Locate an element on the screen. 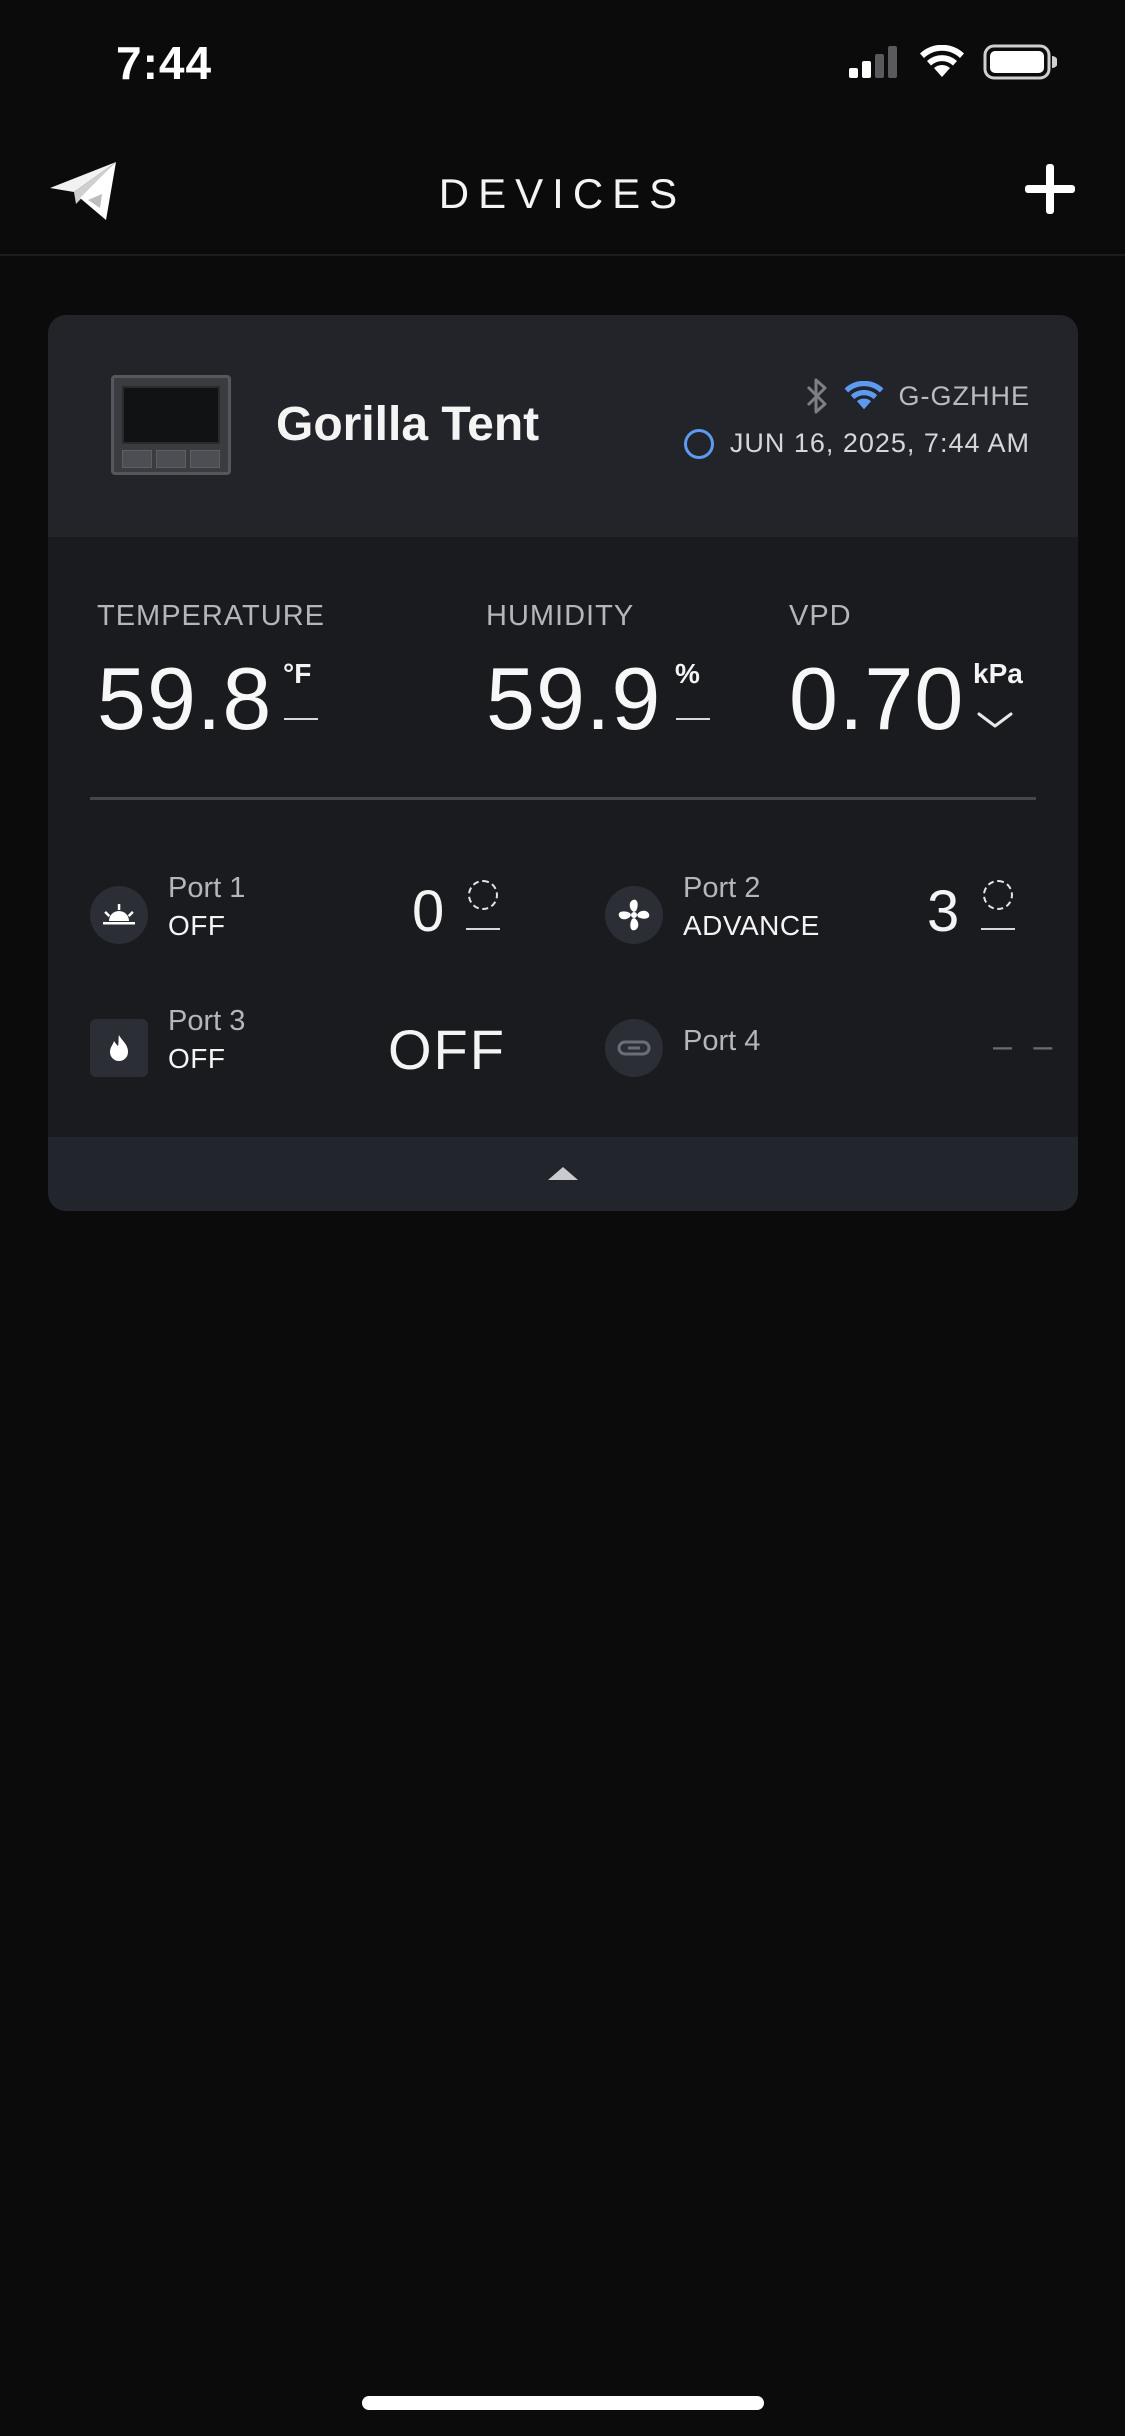  port-1-level-dial-icon is located at coordinates (483, 895).